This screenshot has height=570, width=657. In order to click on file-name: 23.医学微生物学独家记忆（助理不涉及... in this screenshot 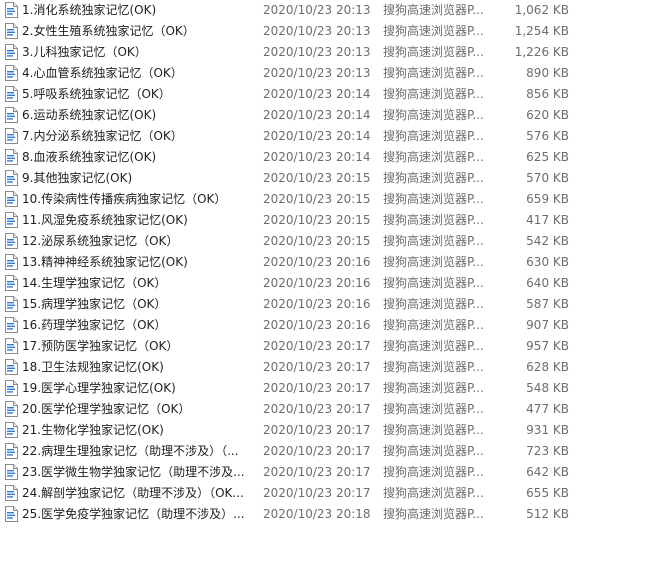, I will do `click(133, 472)`.